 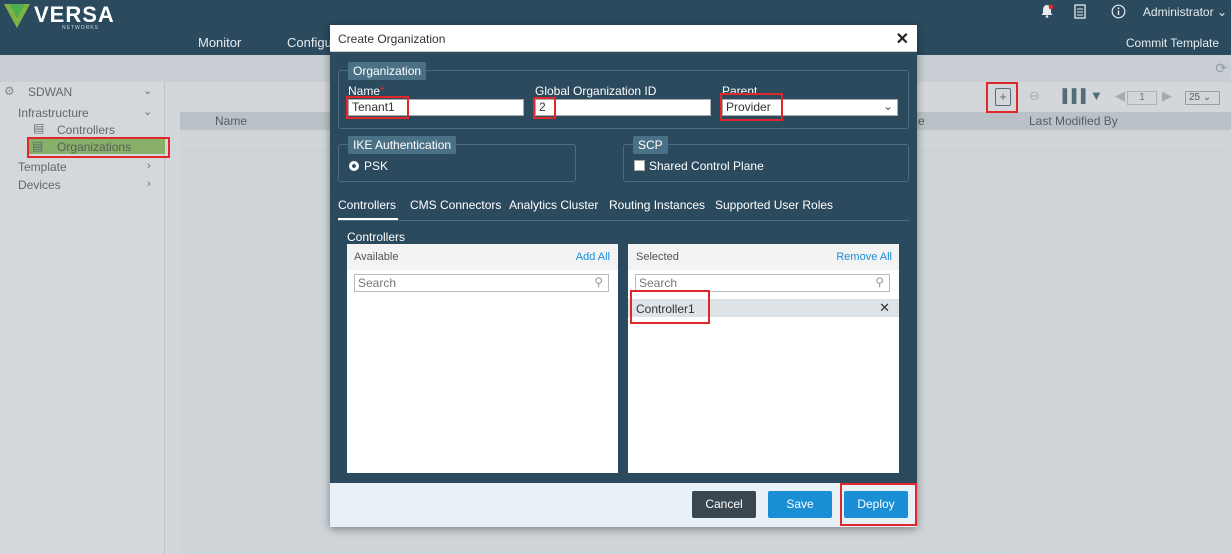 What do you see at coordinates (376, 166) in the screenshot?
I see `psk-label: PSK` at bounding box center [376, 166].